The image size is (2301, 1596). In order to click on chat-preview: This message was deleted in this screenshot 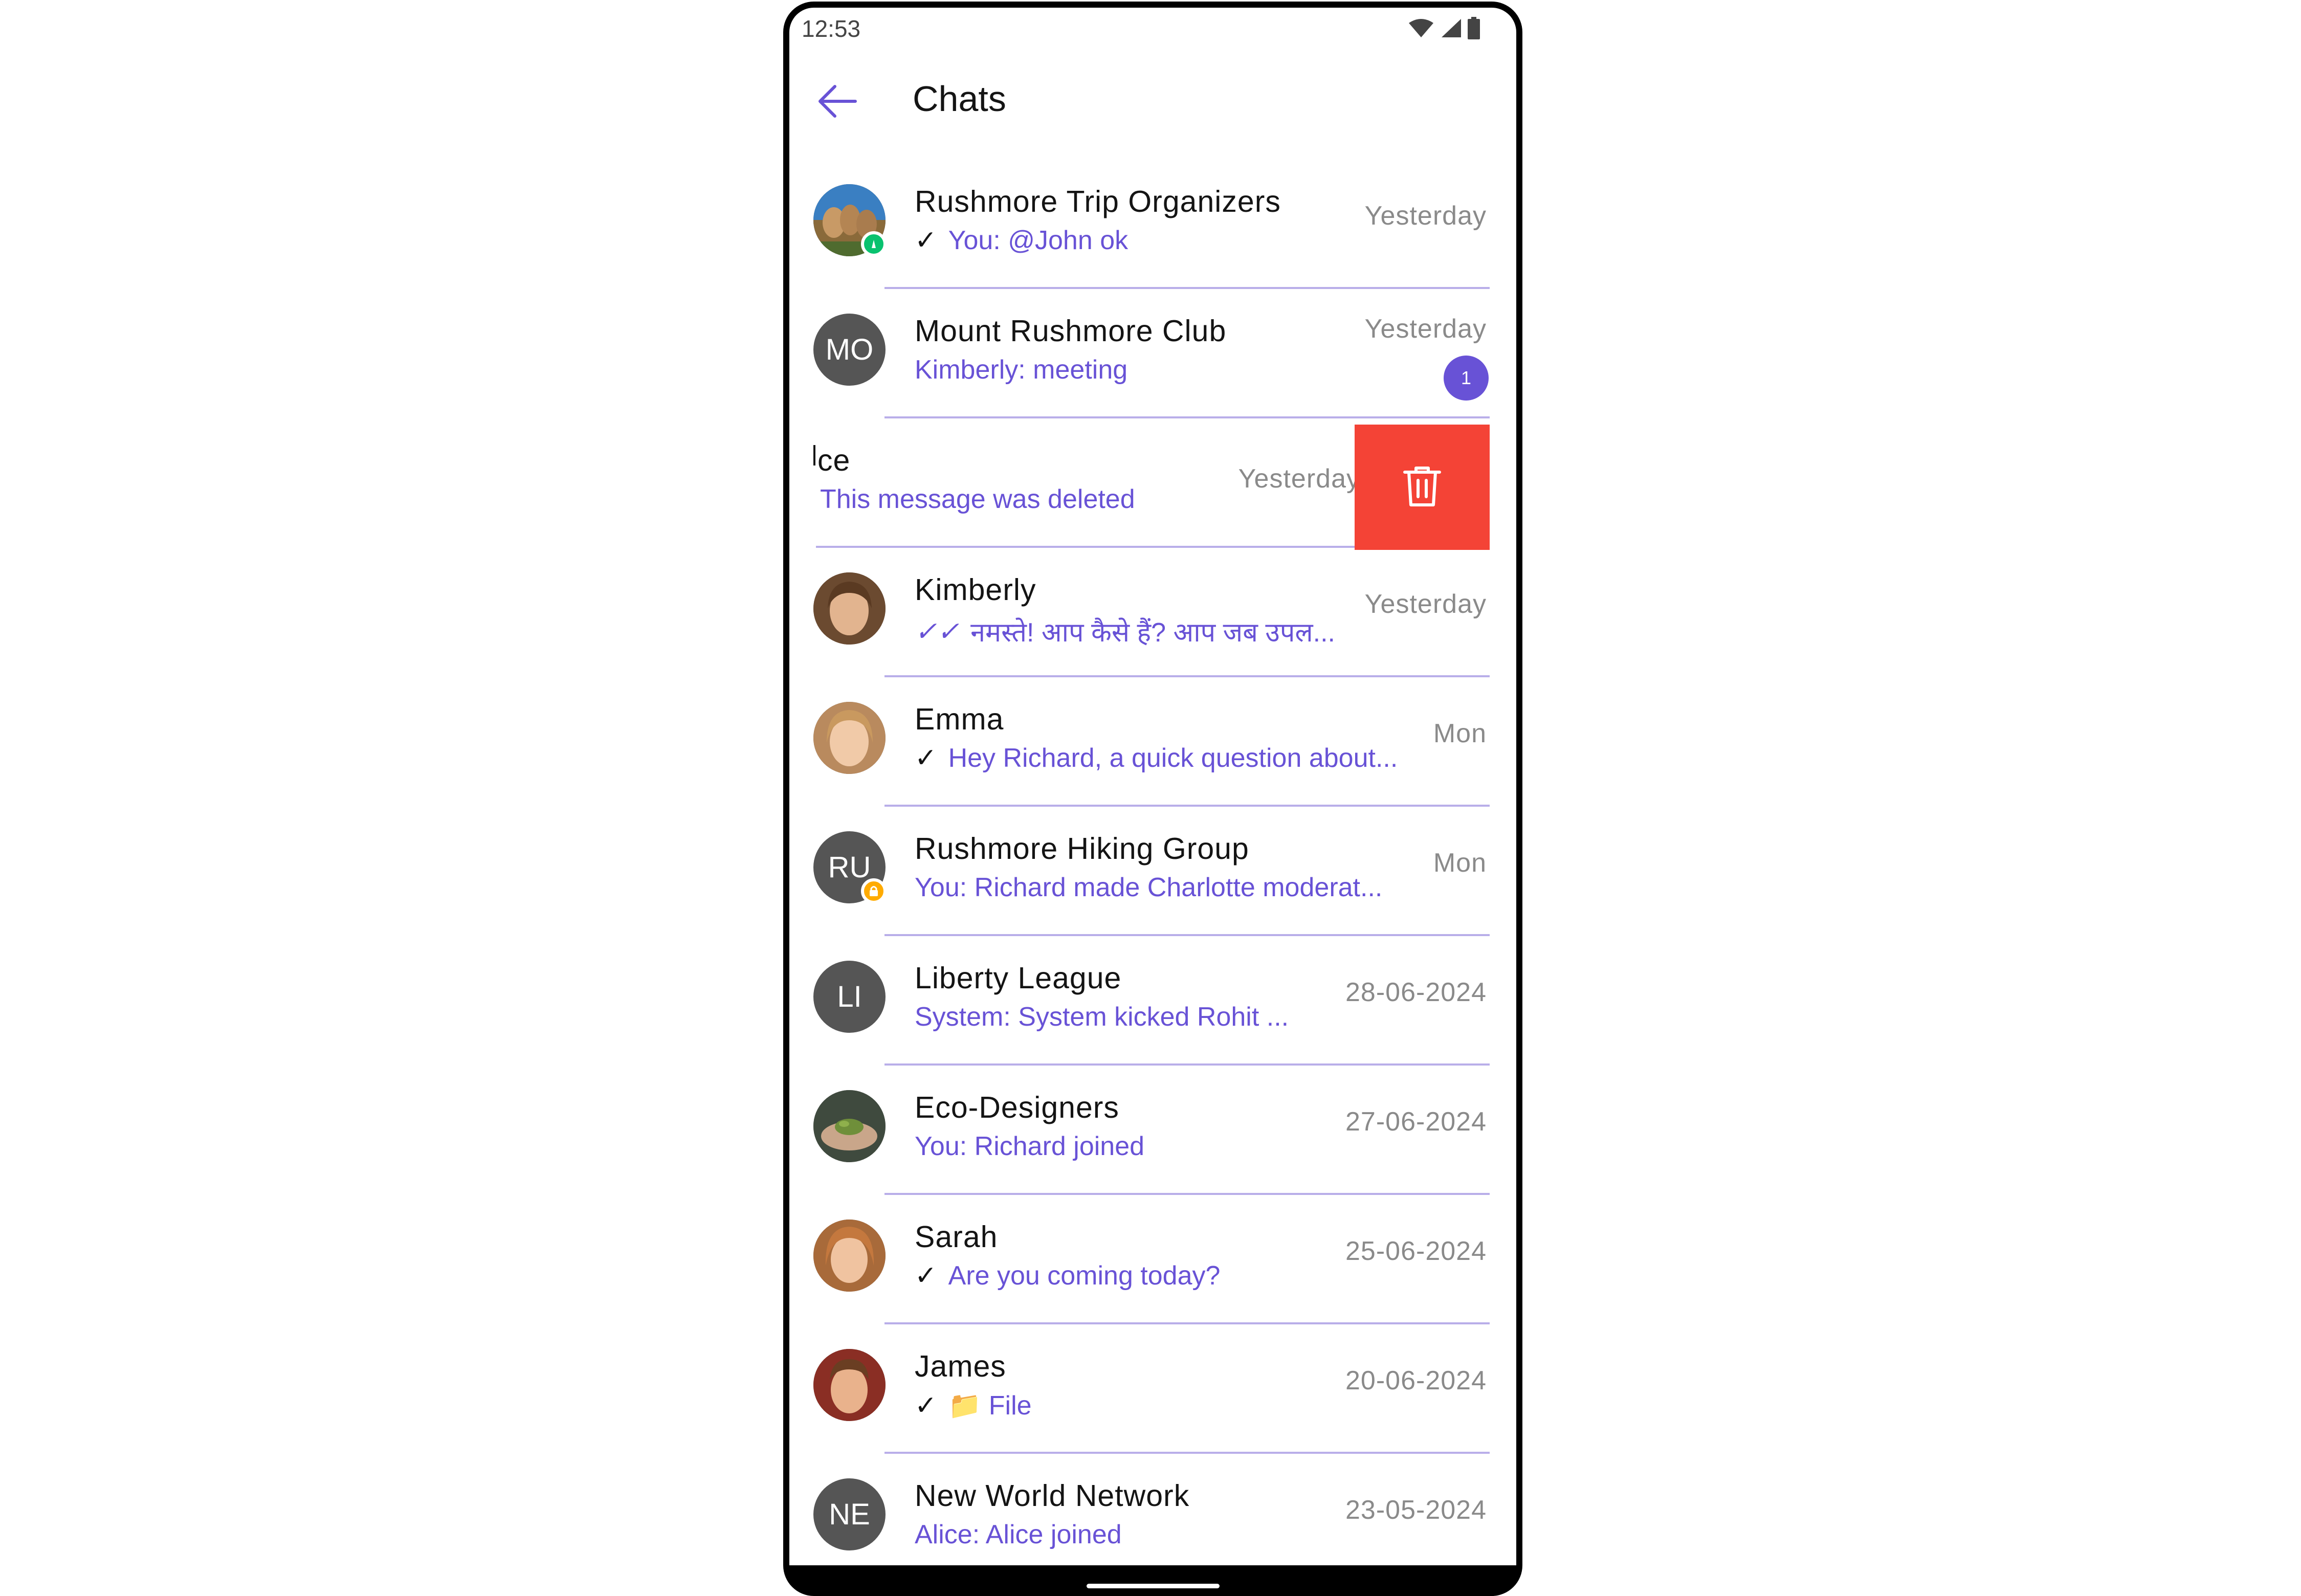, I will do `click(977, 499)`.